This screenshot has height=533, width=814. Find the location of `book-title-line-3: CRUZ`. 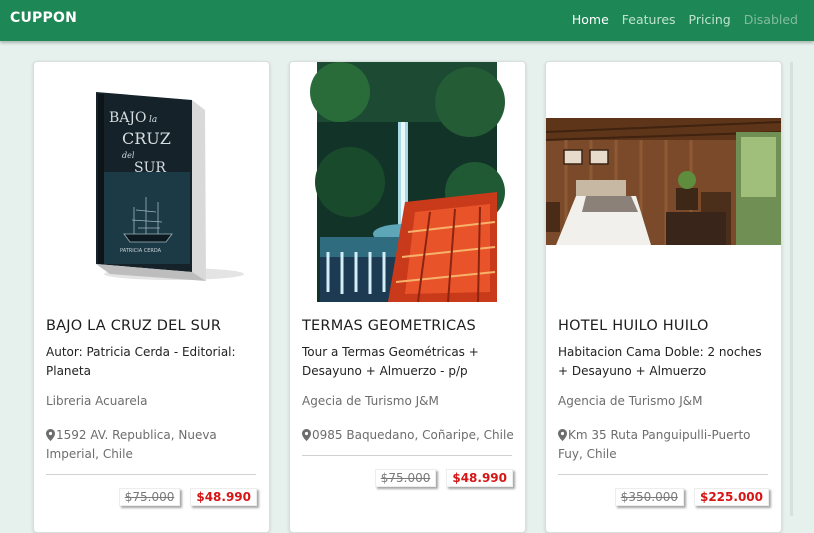

book-title-line-3: CRUZ is located at coordinates (146, 138).